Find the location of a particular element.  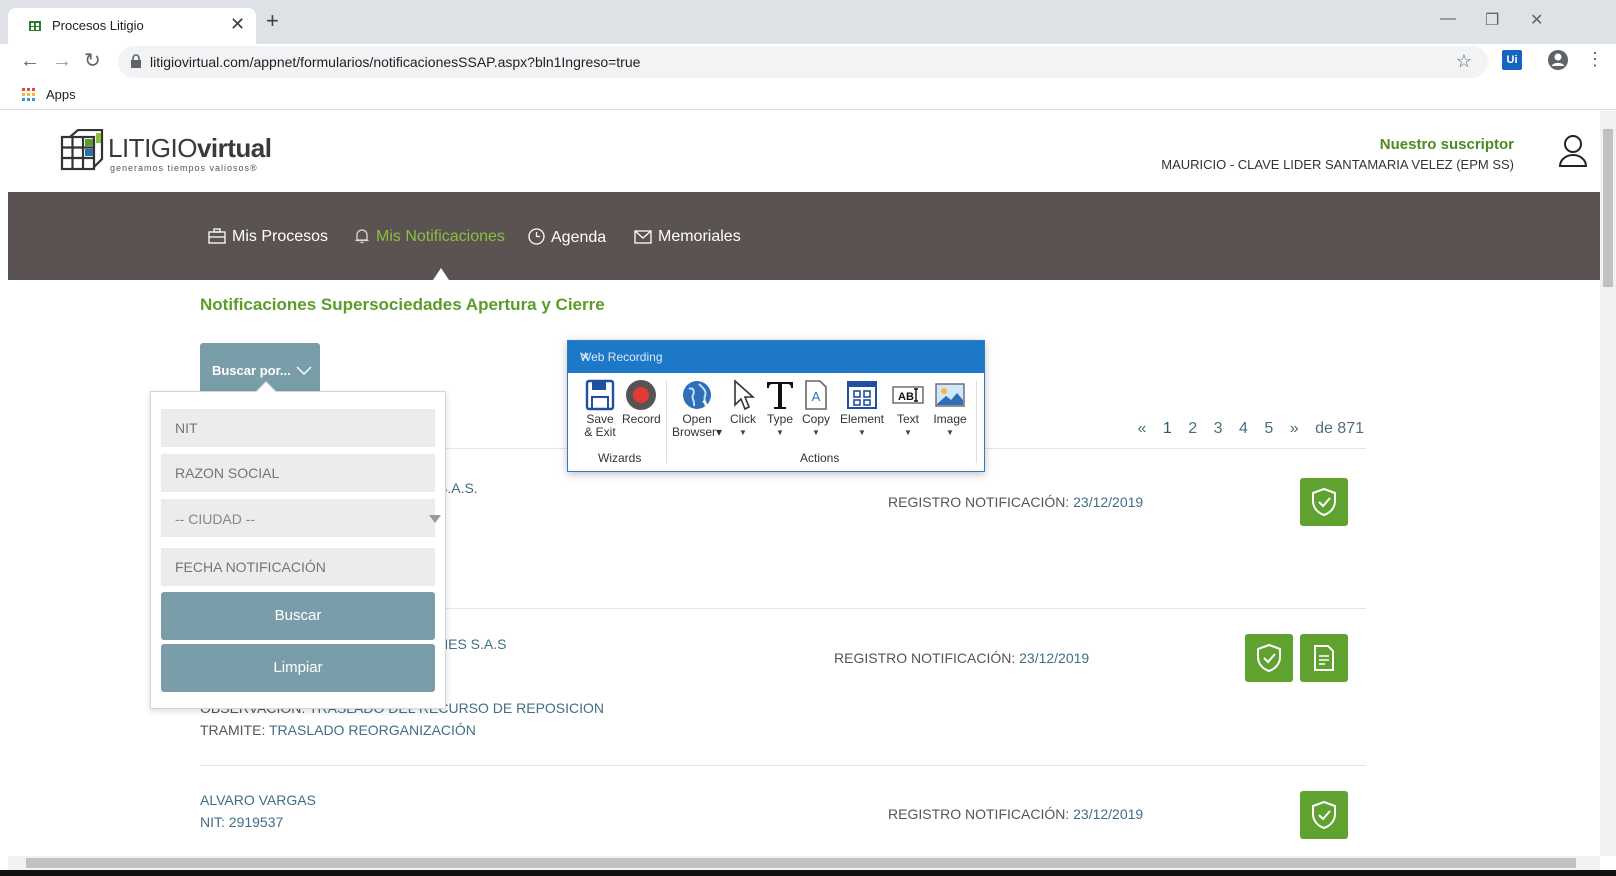

web-recording-close-icon: ✕ is located at coordinates (585, 357).